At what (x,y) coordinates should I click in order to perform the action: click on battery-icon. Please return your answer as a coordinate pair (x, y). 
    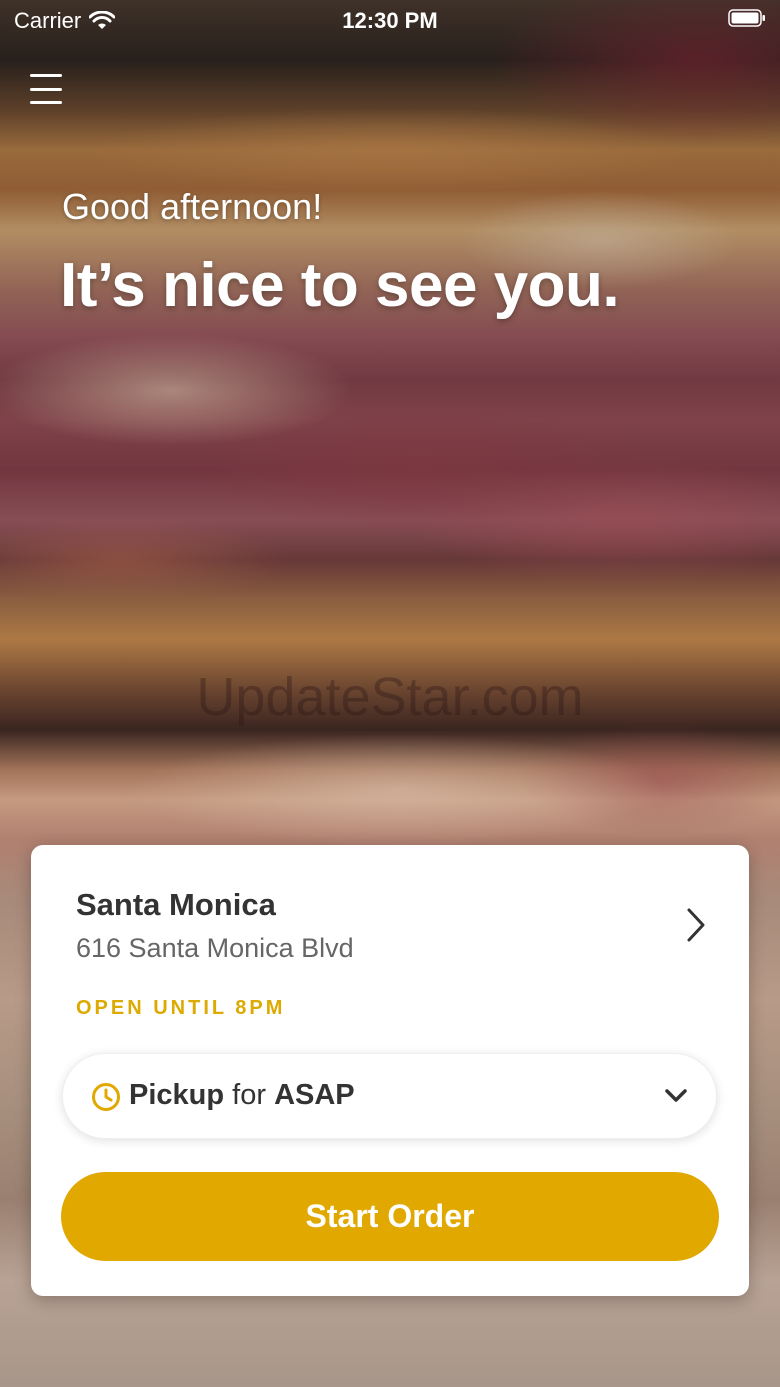
    Looking at the image, I should click on (746, 18).